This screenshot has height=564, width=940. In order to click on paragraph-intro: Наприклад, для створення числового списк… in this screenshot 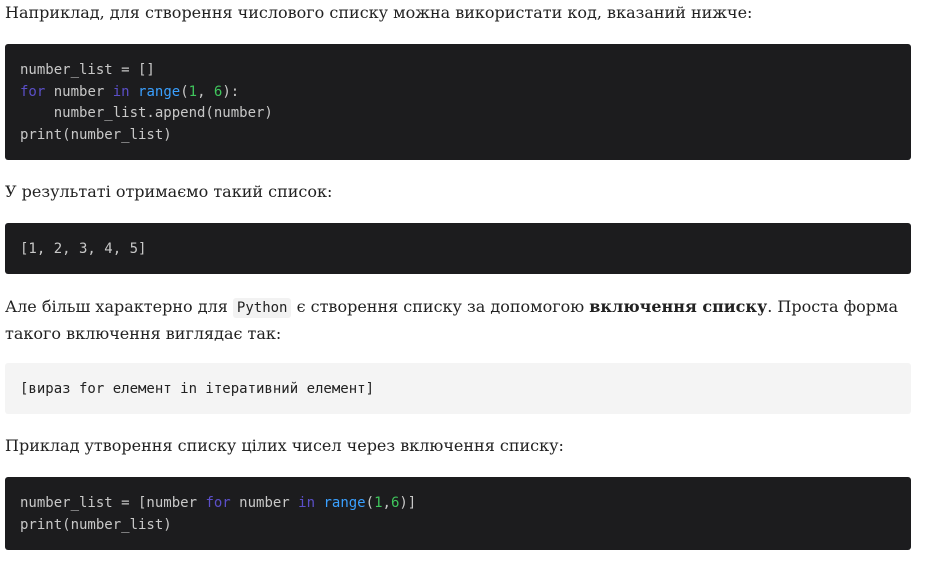, I will do `click(379, 12)`.